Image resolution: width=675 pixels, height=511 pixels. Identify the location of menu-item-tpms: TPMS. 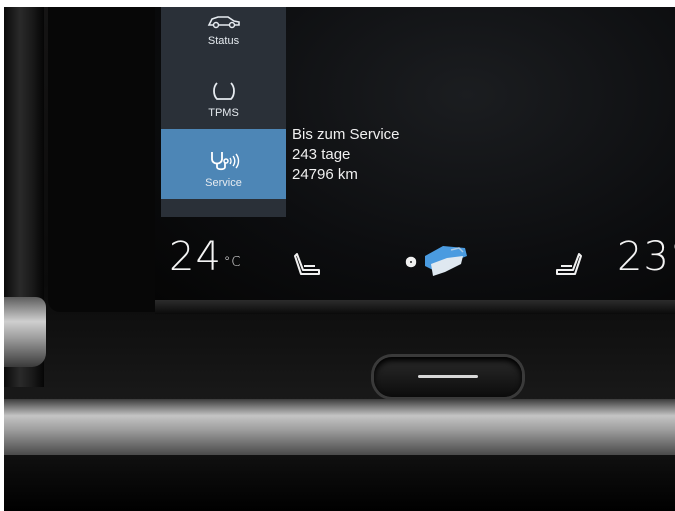
(223, 95).